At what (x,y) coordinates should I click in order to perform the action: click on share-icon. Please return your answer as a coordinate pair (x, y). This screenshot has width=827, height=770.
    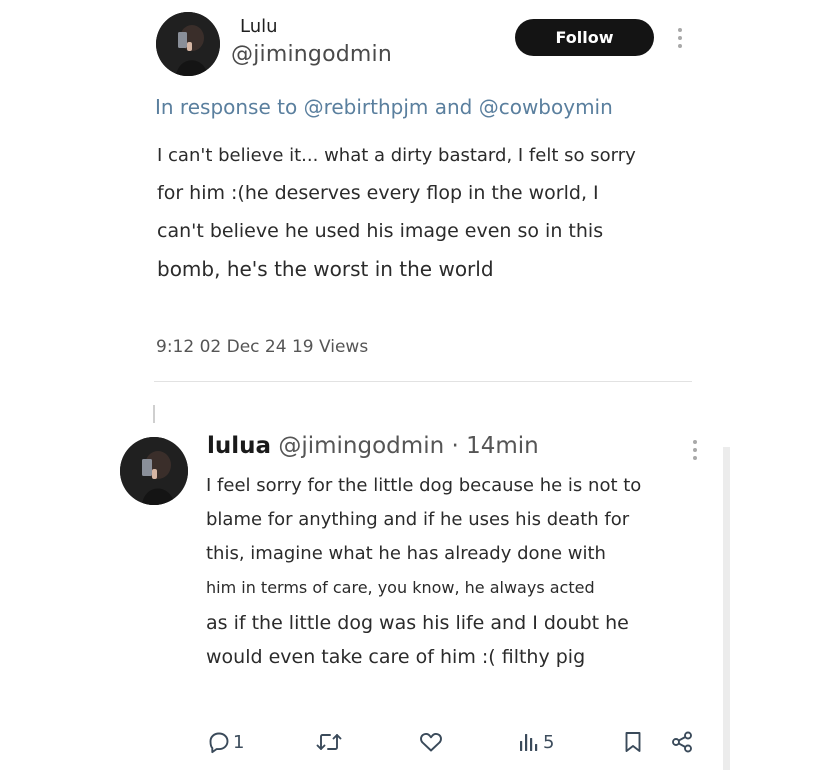
    Looking at the image, I should click on (682, 742).